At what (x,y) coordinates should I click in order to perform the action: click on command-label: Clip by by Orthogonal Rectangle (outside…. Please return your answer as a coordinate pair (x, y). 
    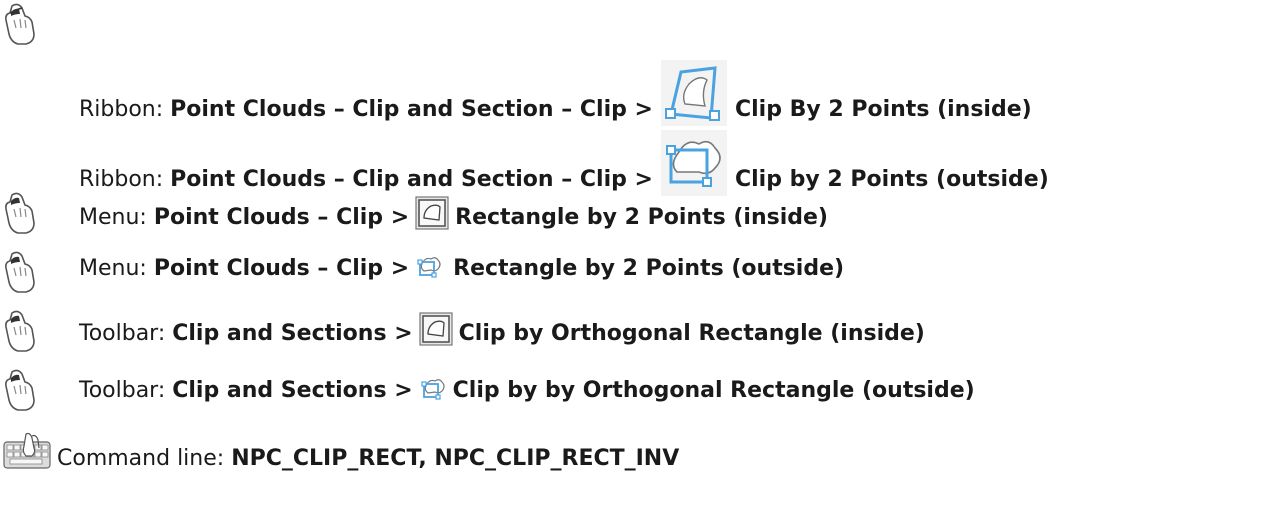
    Looking at the image, I should click on (713, 390).